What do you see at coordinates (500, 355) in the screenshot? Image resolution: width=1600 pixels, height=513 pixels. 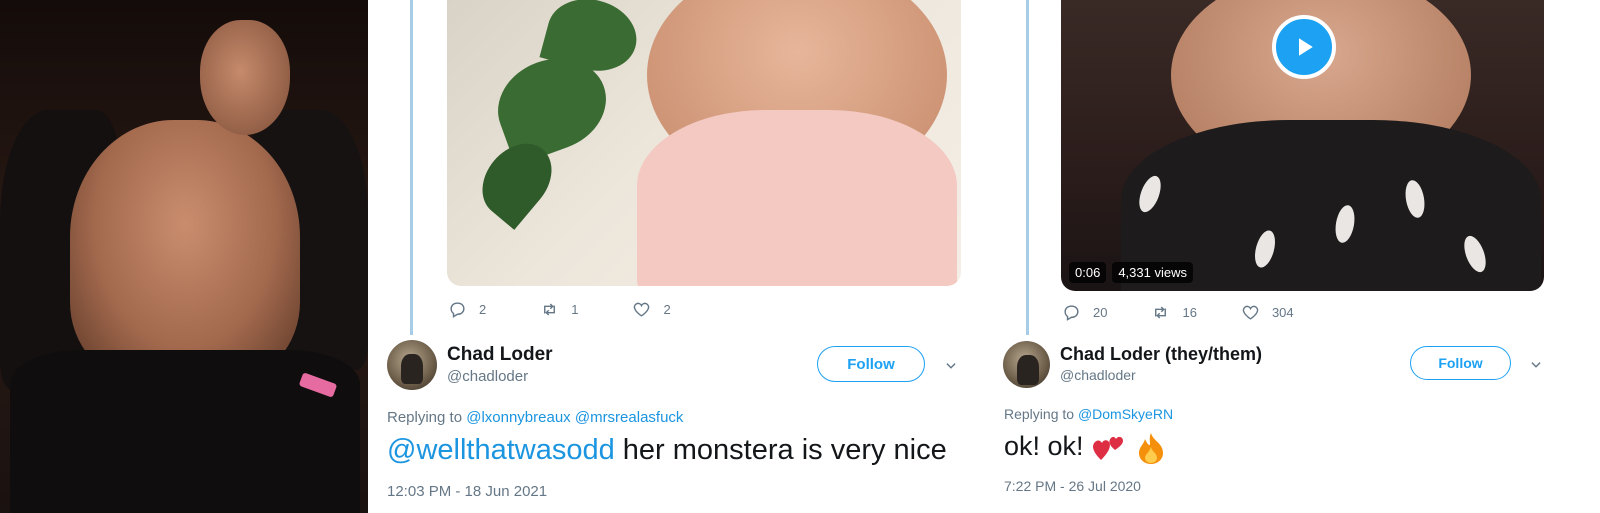 I see `author-name: Chad Loder` at bounding box center [500, 355].